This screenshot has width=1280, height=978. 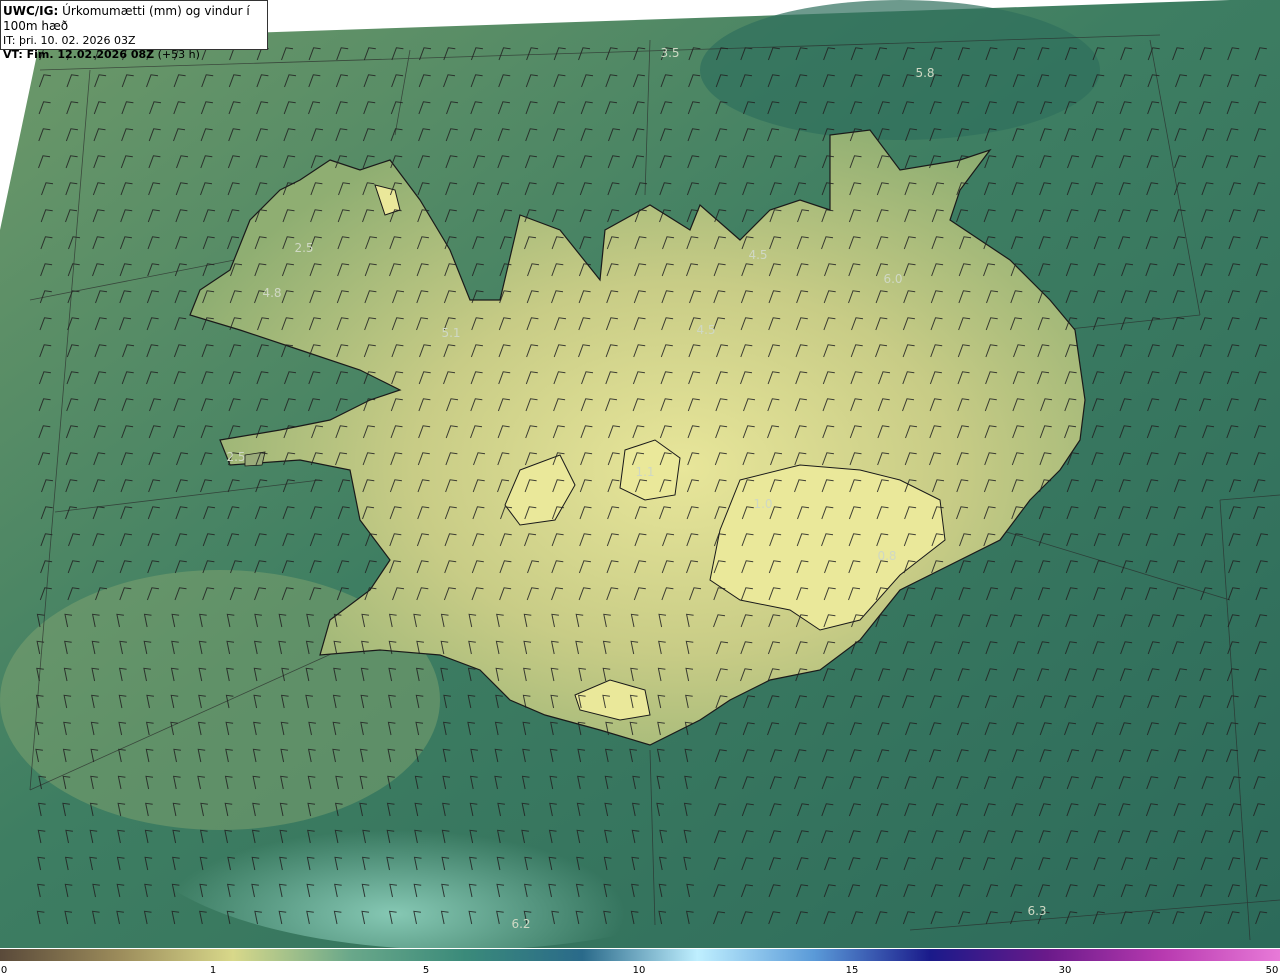 I want to click on precip-value-label: 0.8, so click(x=886, y=556).